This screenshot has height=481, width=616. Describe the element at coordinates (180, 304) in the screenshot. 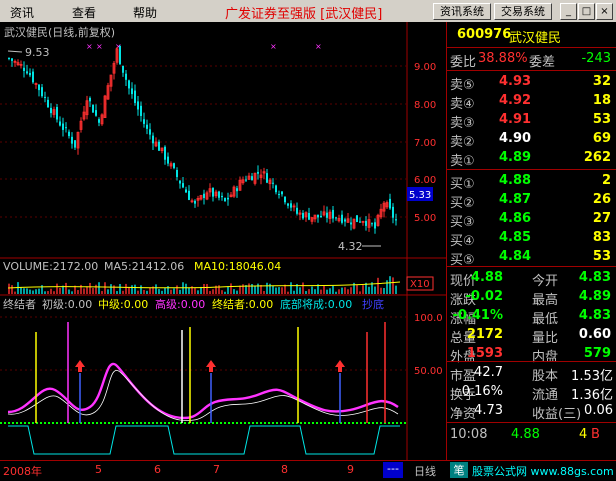

I see `indicator-level3: 高级:0.00` at that location.